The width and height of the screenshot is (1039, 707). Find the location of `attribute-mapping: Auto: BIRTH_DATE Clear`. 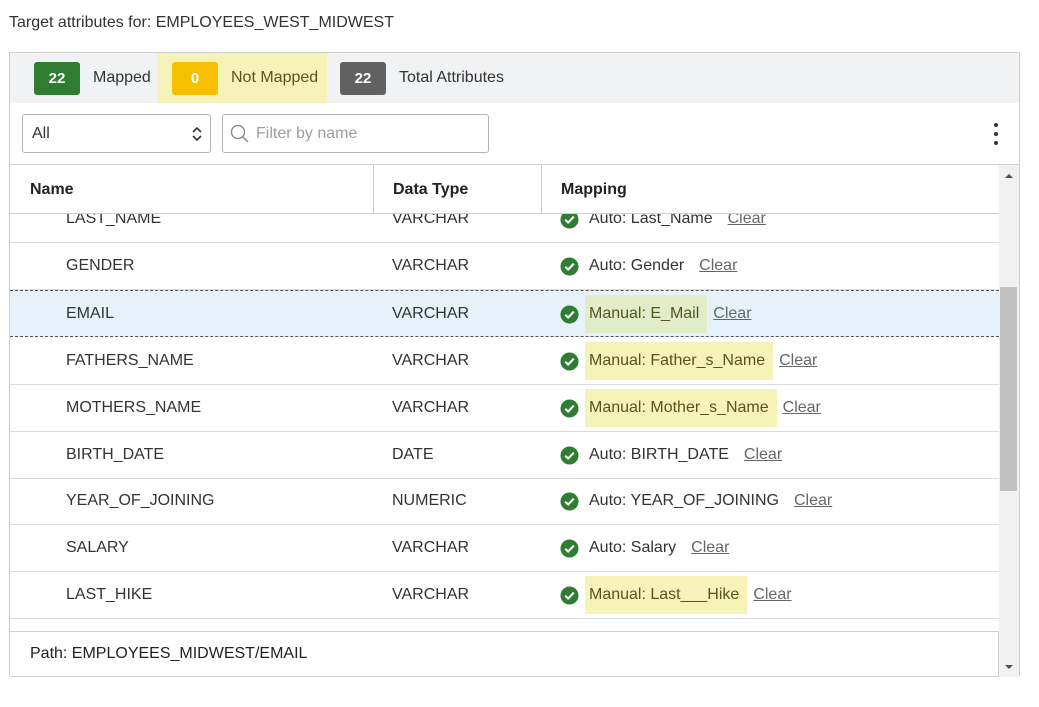

attribute-mapping: Auto: BIRTH_DATE Clear is located at coordinates (671, 455).